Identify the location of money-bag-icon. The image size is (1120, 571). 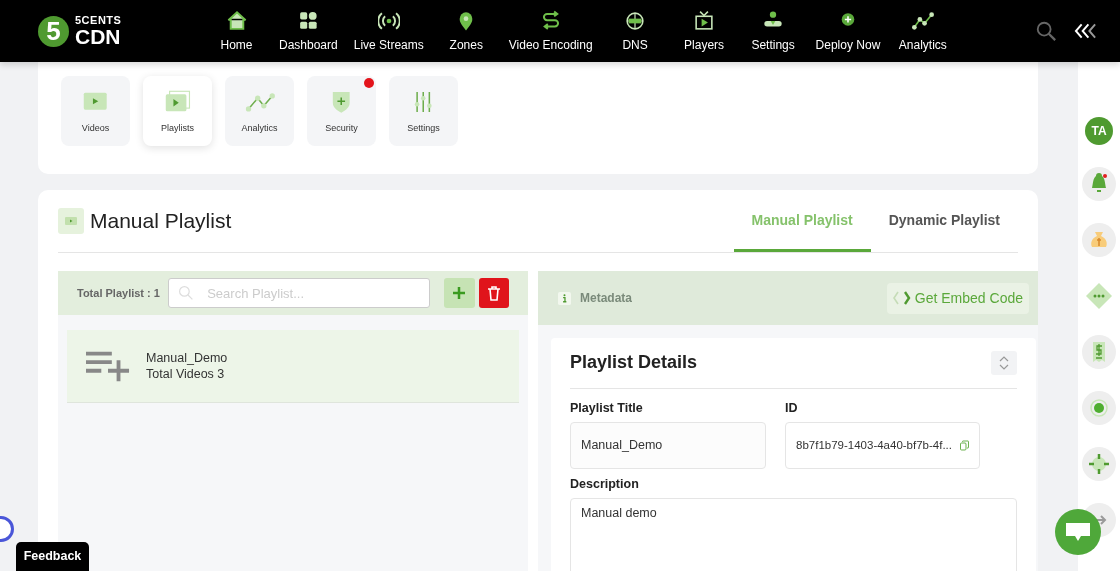
(1099, 240).